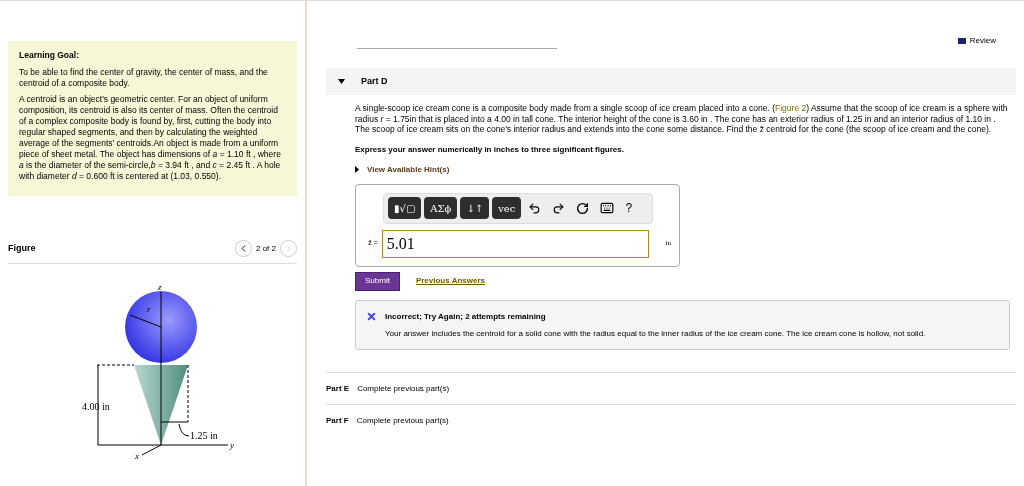 This screenshot has height=486, width=1024. Describe the element at coordinates (507, 208) in the screenshot. I see `toolbar-button: vec` at that location.